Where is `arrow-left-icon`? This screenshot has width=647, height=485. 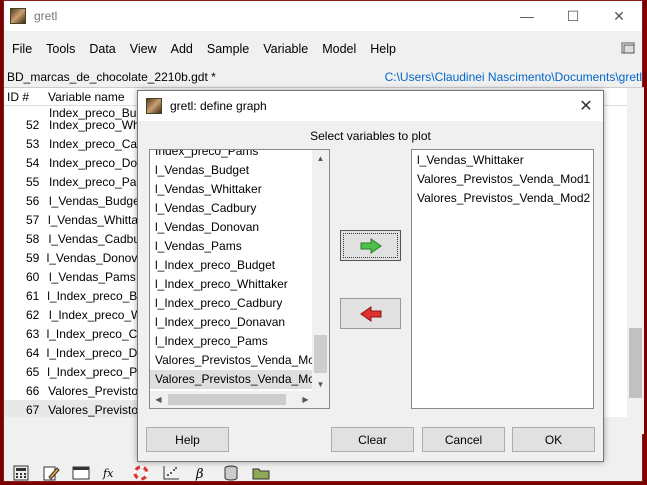
arrow-left-icon is located at coordinates (370, 313).